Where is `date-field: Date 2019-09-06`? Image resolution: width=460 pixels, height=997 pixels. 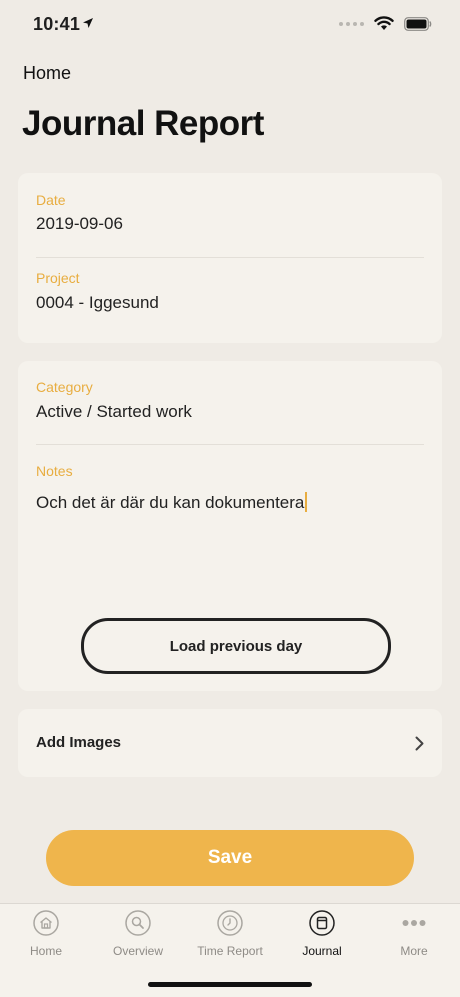
date-field: Date 2019-09-06 is located at coordinates (230, 213).